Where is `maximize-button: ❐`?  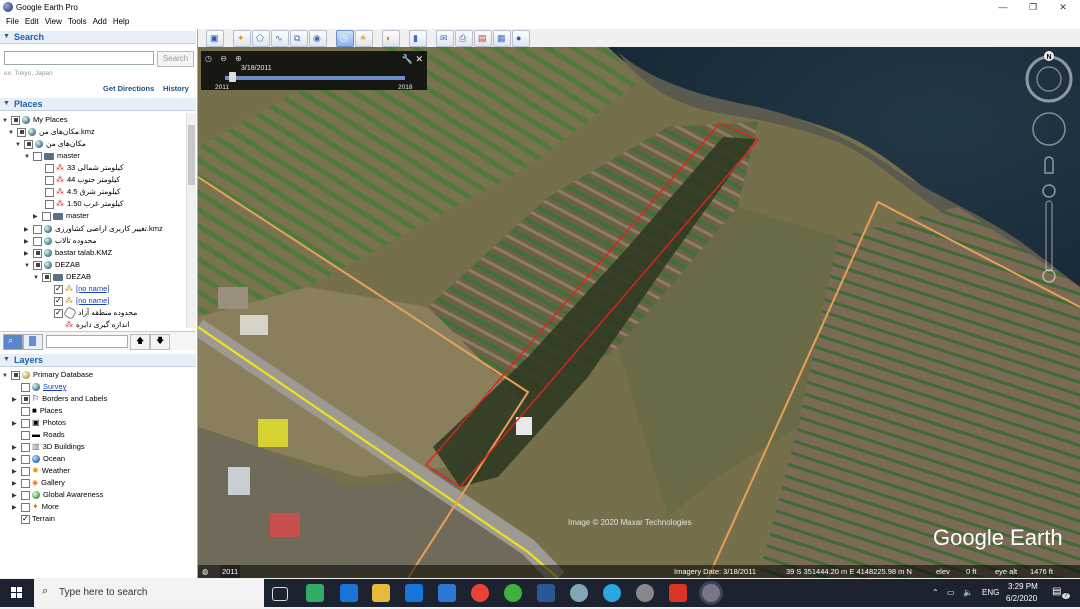 maximize-button: ❐ is located at coordinates (1033, 7).